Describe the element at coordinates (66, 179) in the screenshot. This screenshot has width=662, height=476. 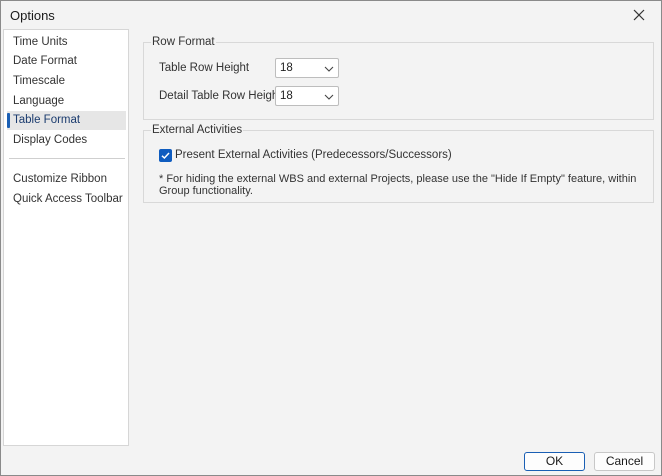
I see `sidebar-item-customize-ribbon: Customize Ribbon` at that location.